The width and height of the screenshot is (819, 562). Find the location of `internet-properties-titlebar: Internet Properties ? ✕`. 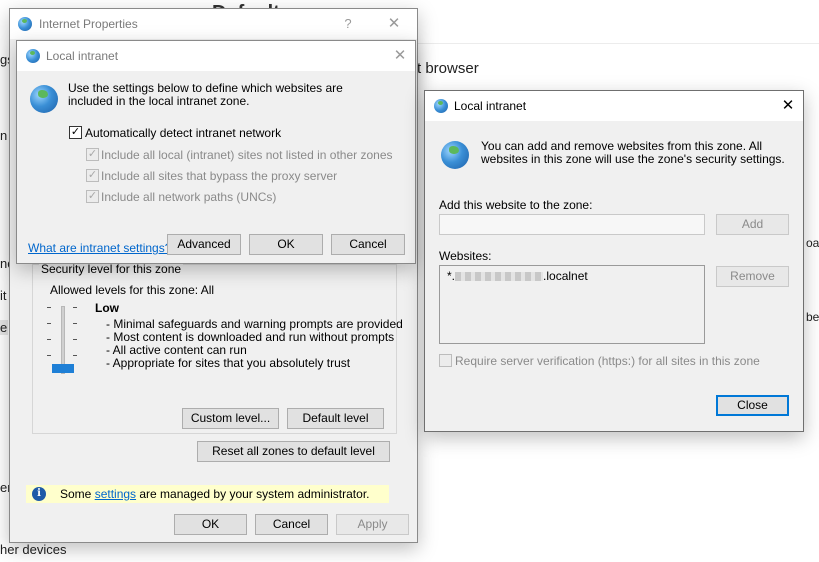

internet-properties-titlebar: Internet Properties ? ✕ is located at coordinates (213, 24).